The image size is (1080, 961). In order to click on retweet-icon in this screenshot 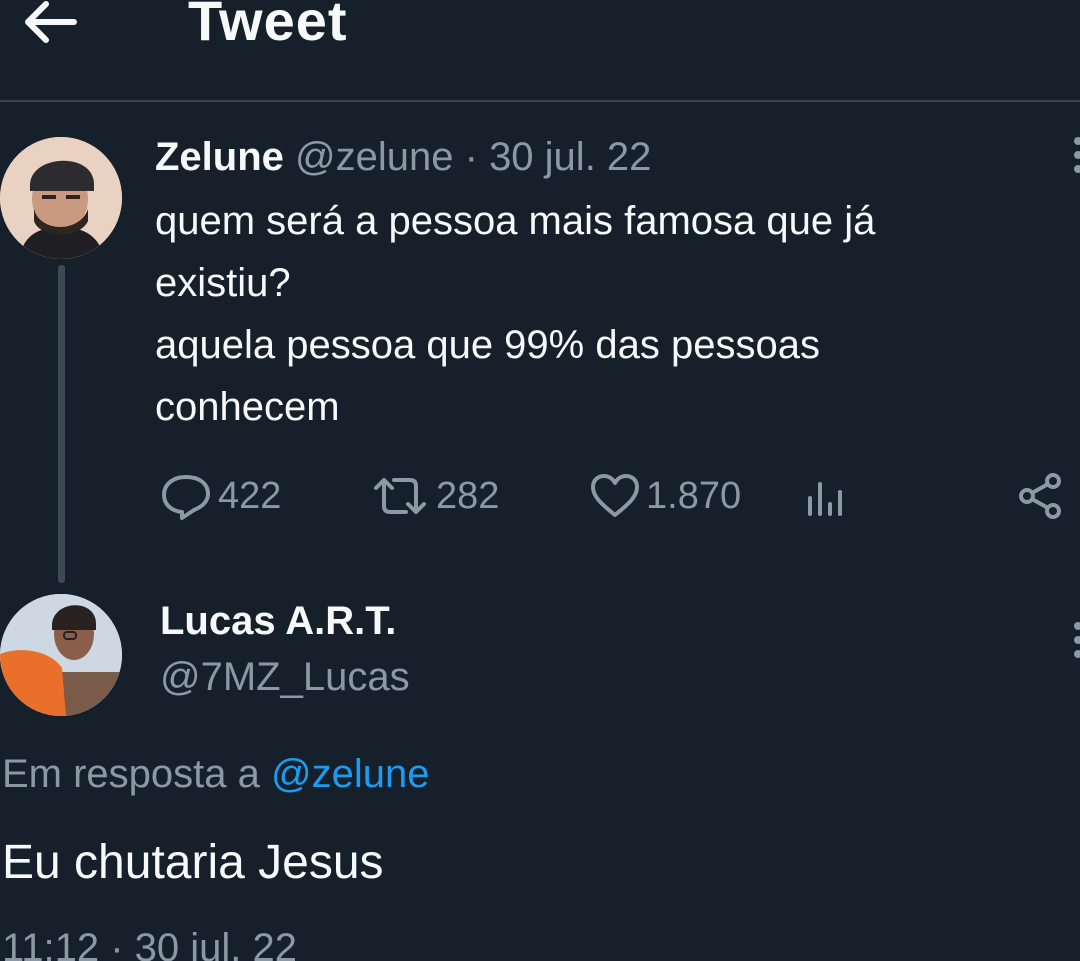, I will do `click(400, 496)`.